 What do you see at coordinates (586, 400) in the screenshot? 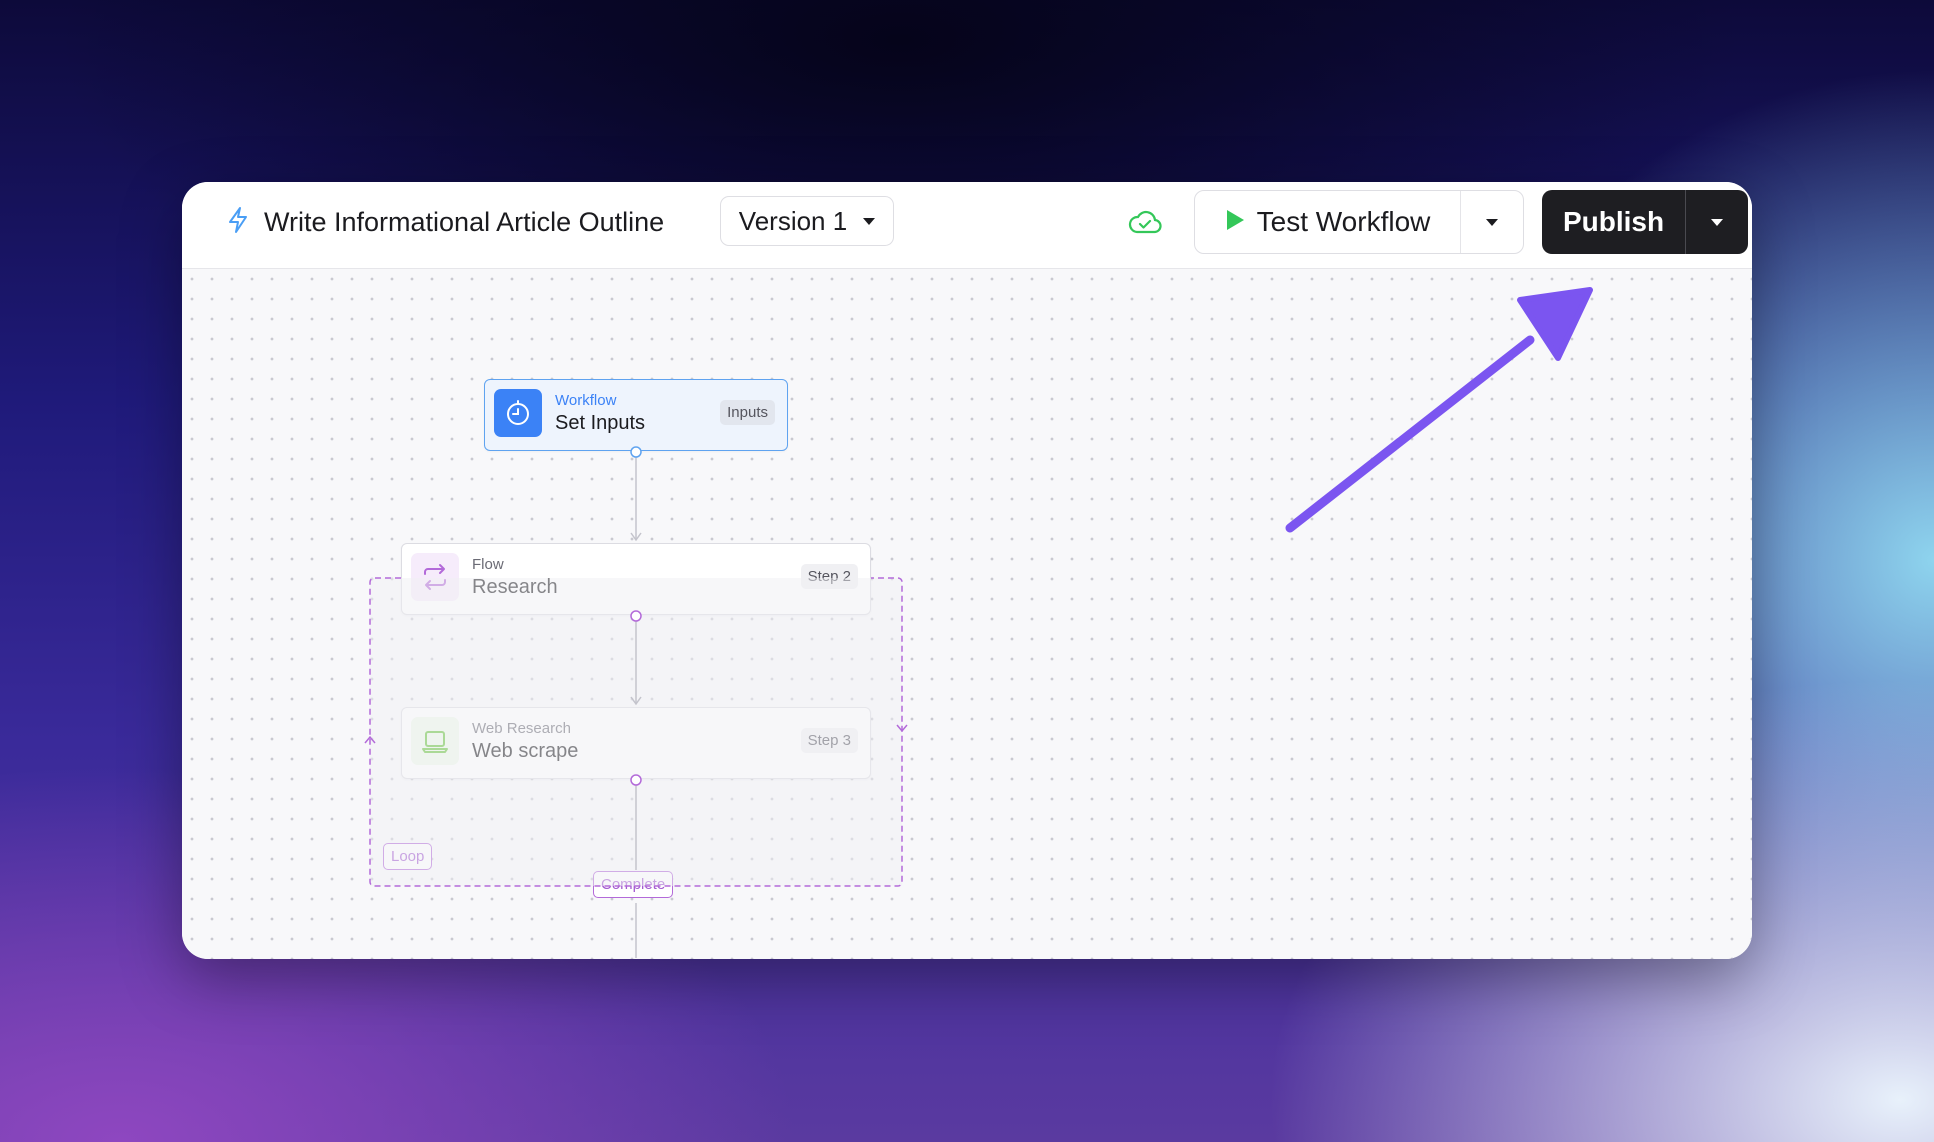
I see `node-kind: Workflow` at bounding box center [586, 400].